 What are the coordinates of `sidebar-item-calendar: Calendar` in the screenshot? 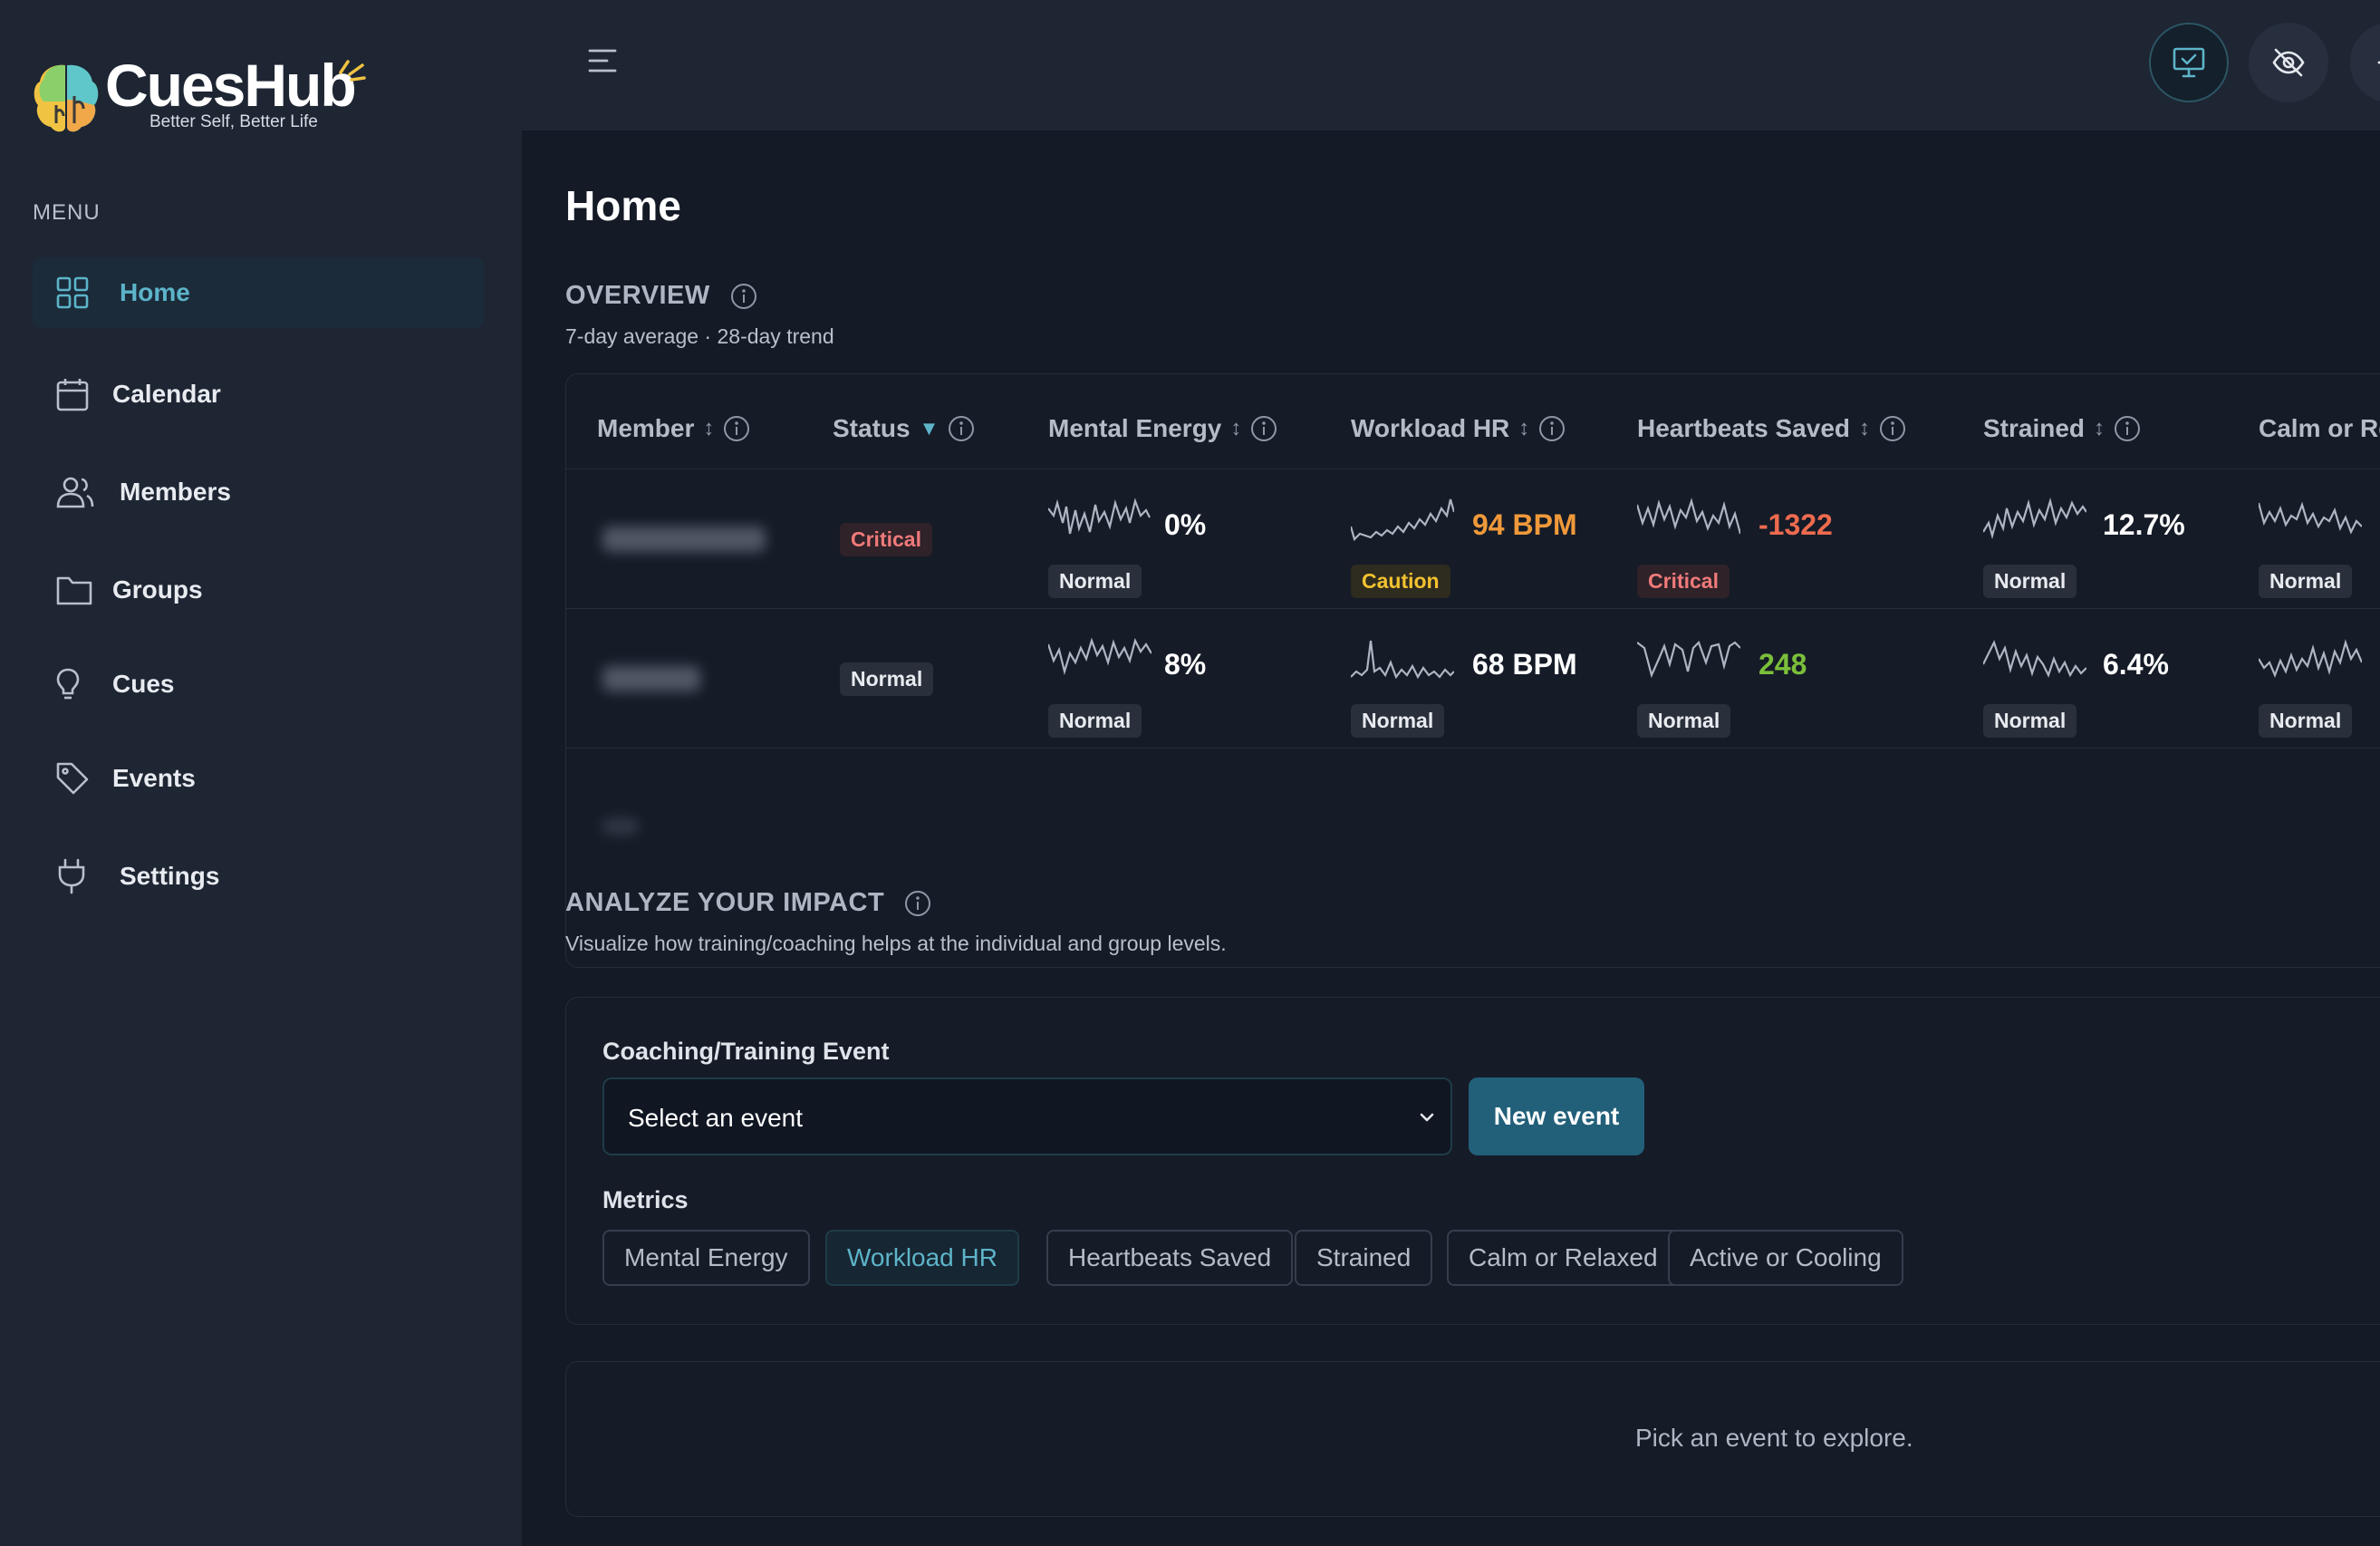 It's located at (258, 394).